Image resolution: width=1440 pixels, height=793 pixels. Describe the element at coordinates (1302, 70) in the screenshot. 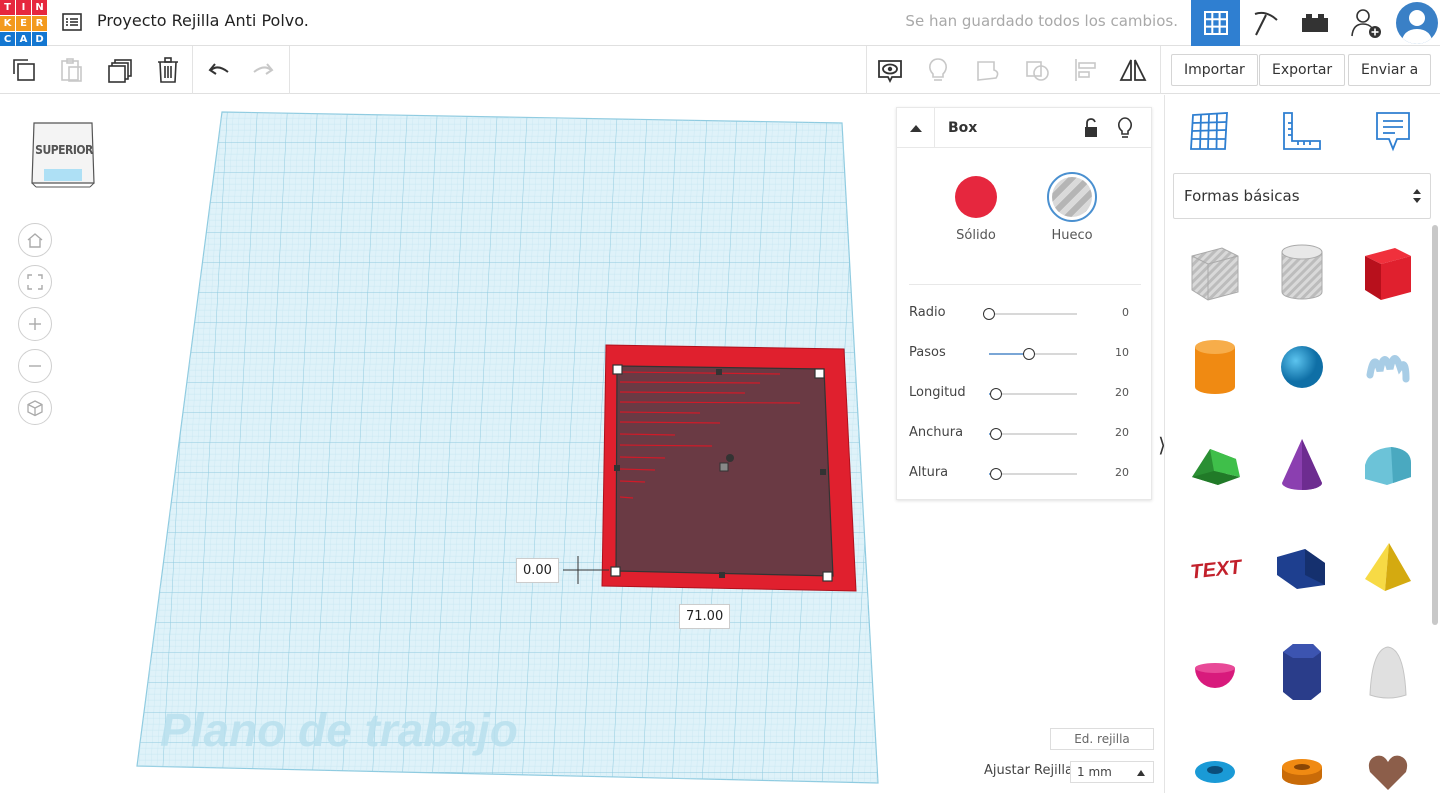

I see `export-button: Exportar` at that location.